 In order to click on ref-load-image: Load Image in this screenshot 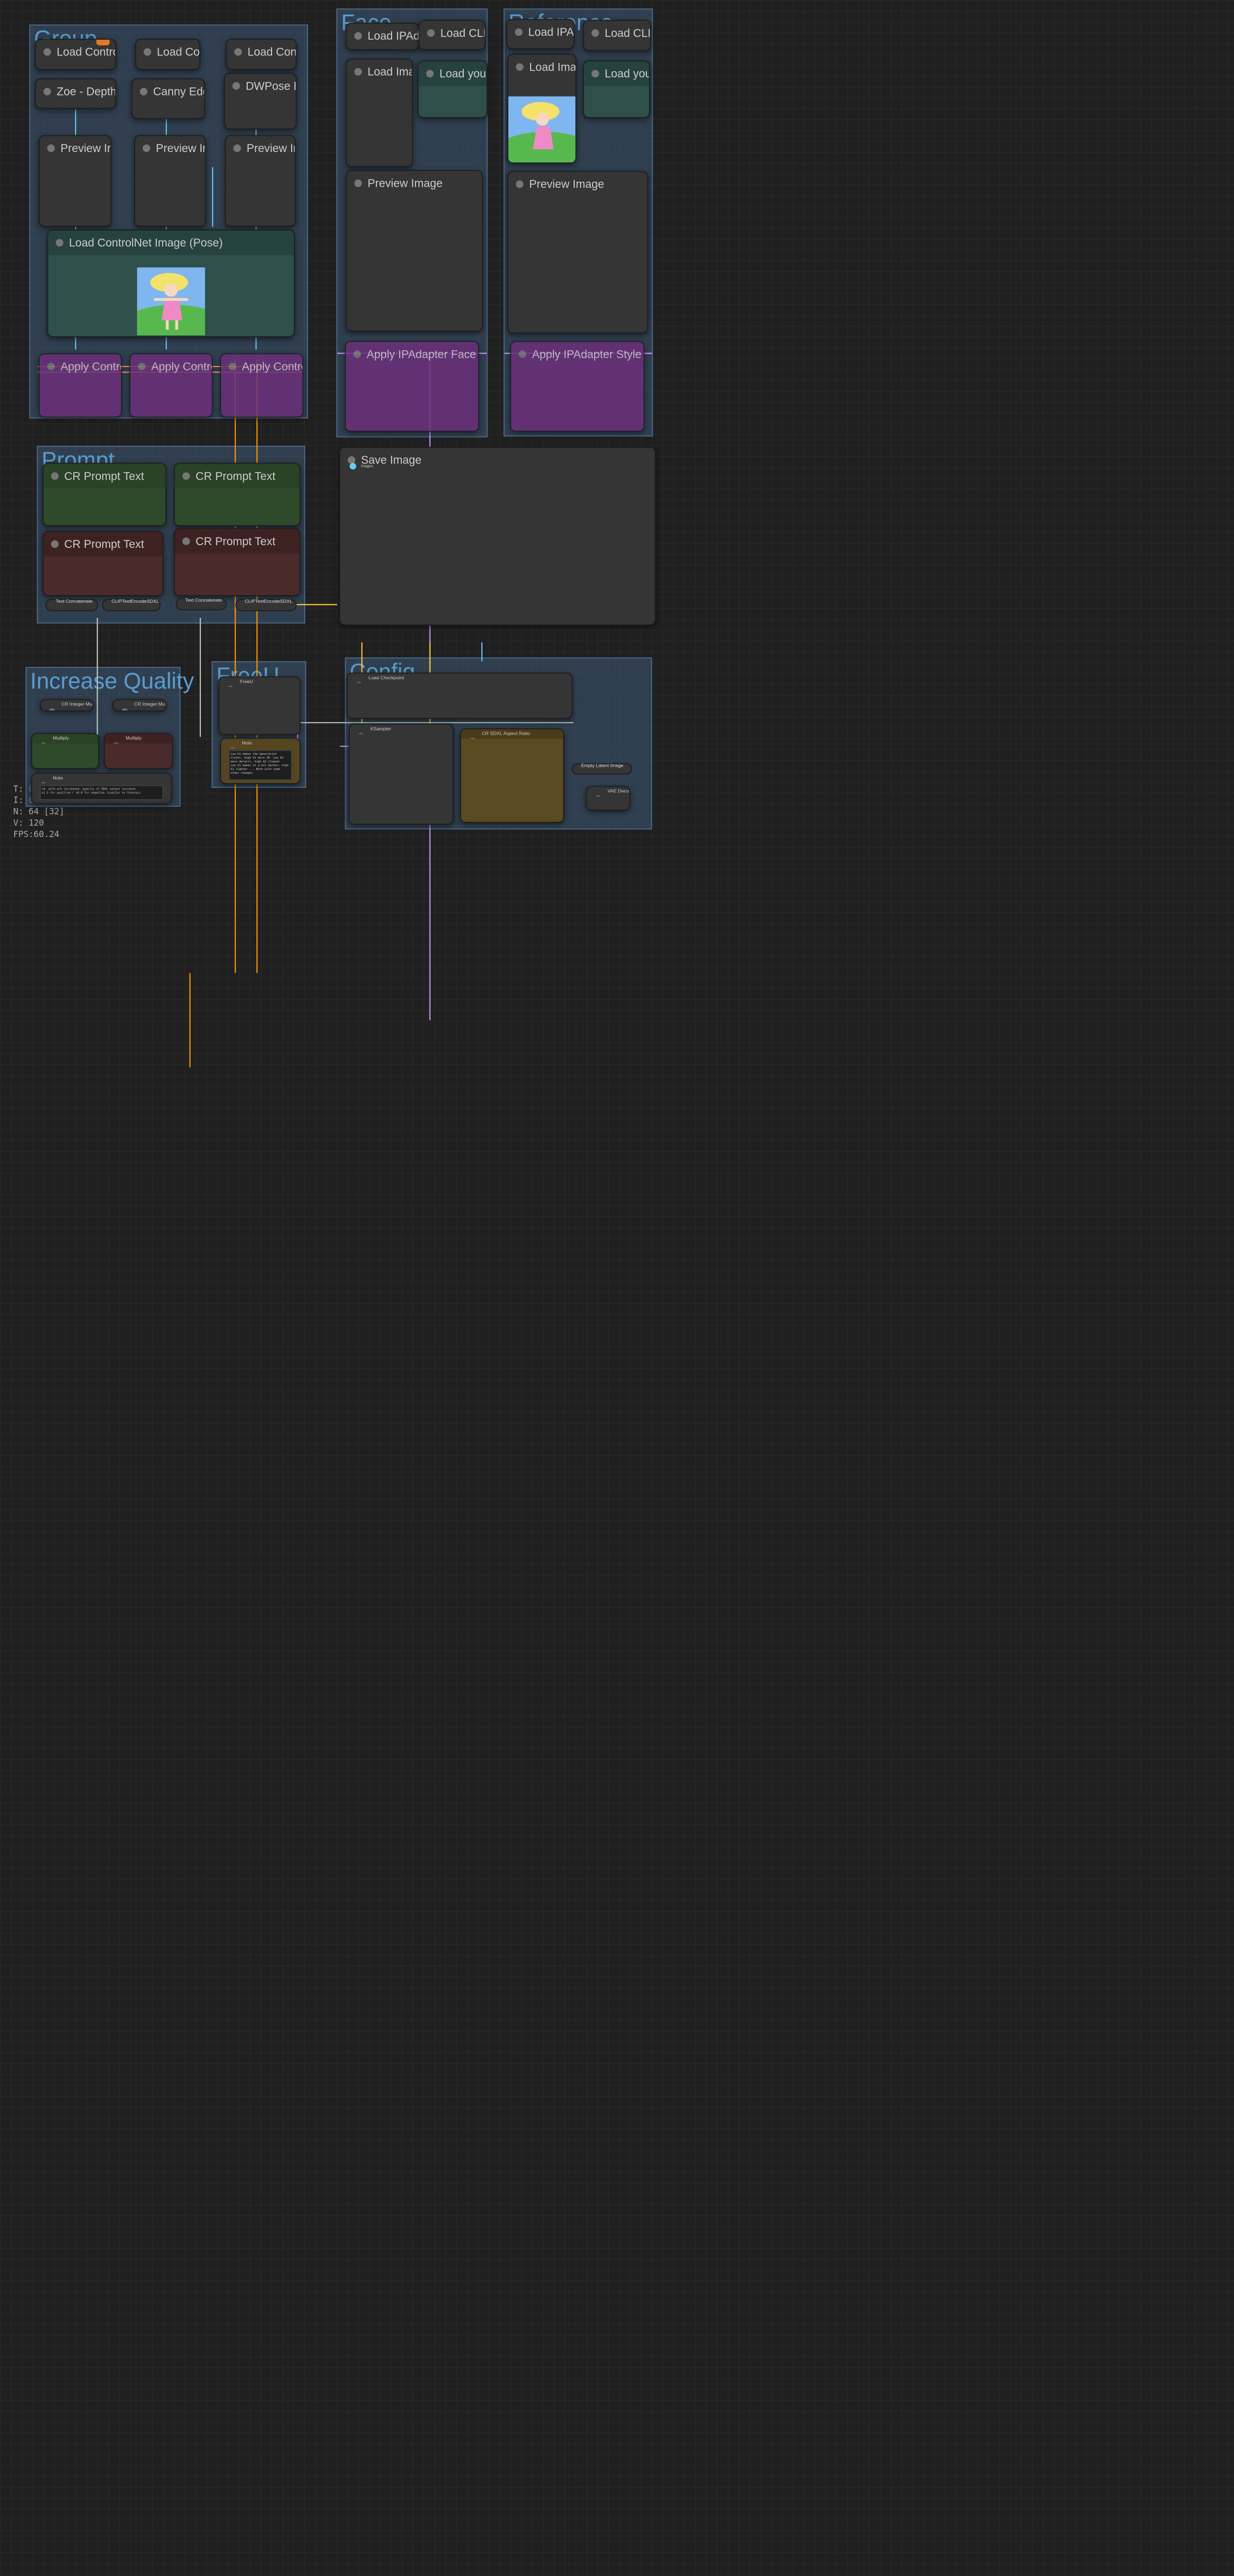, I will do `click(542, 108)`.